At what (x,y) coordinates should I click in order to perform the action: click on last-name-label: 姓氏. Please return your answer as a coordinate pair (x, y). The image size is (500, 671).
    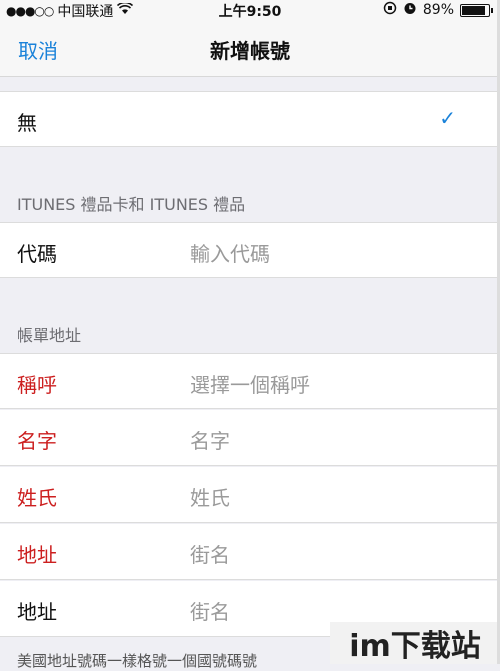
    Looking at the image, I should click on (37, 498).